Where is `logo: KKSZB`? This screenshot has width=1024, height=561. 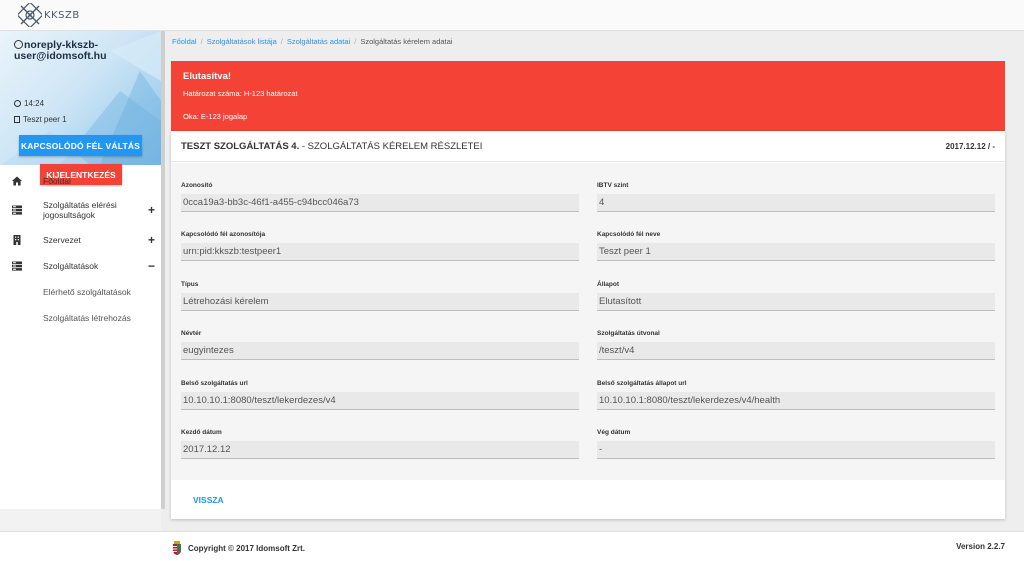 logo: KKSZB is located at coordinates (49, 15).